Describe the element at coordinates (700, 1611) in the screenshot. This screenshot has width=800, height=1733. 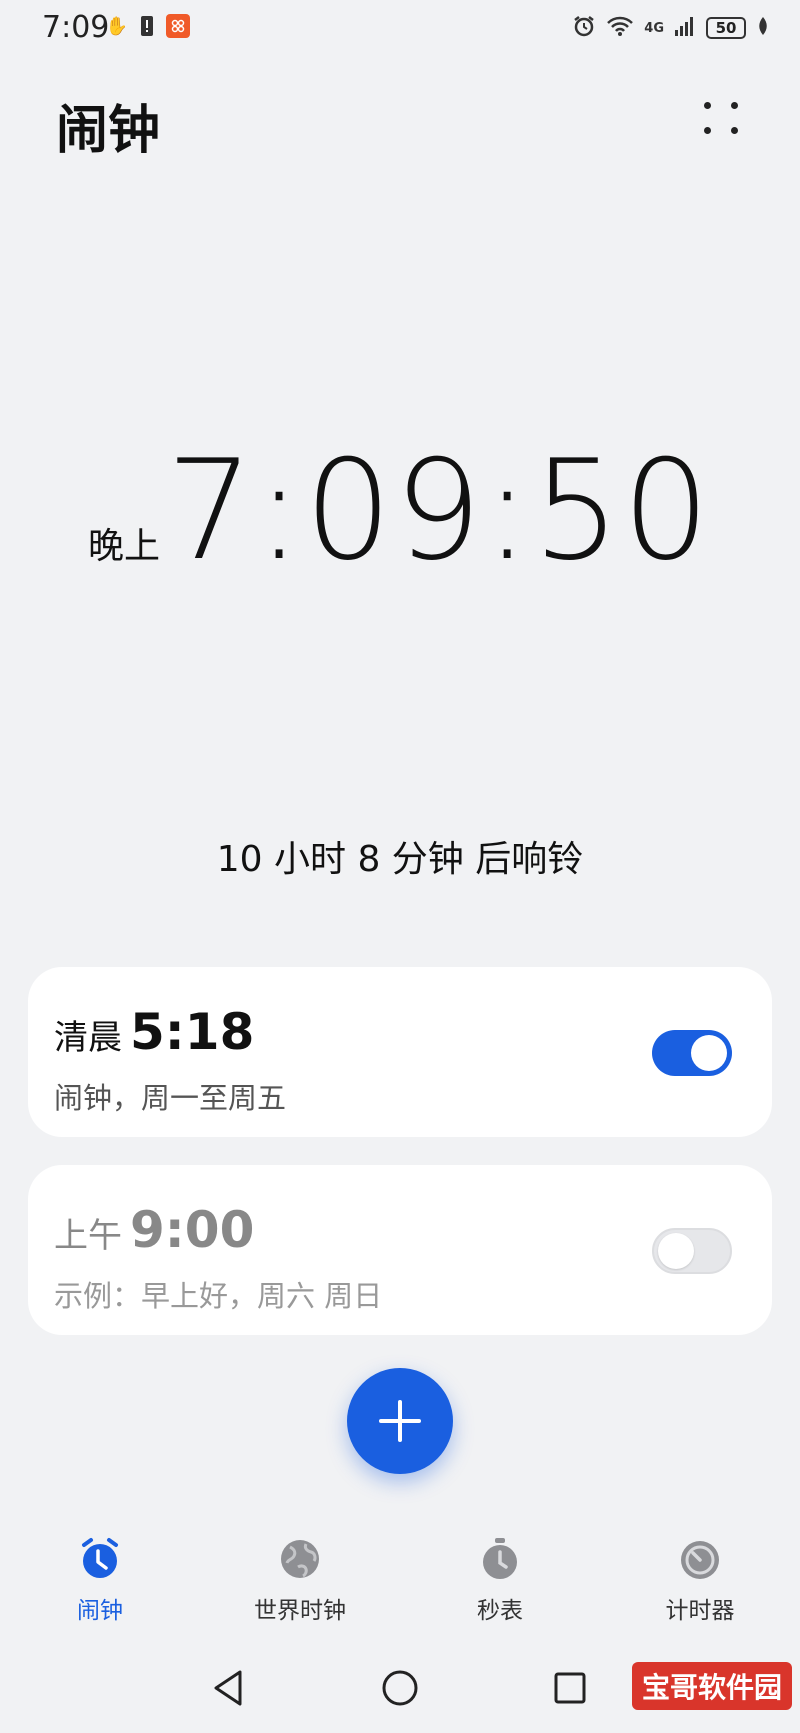
I see `tab-label: 计时器` at that location.